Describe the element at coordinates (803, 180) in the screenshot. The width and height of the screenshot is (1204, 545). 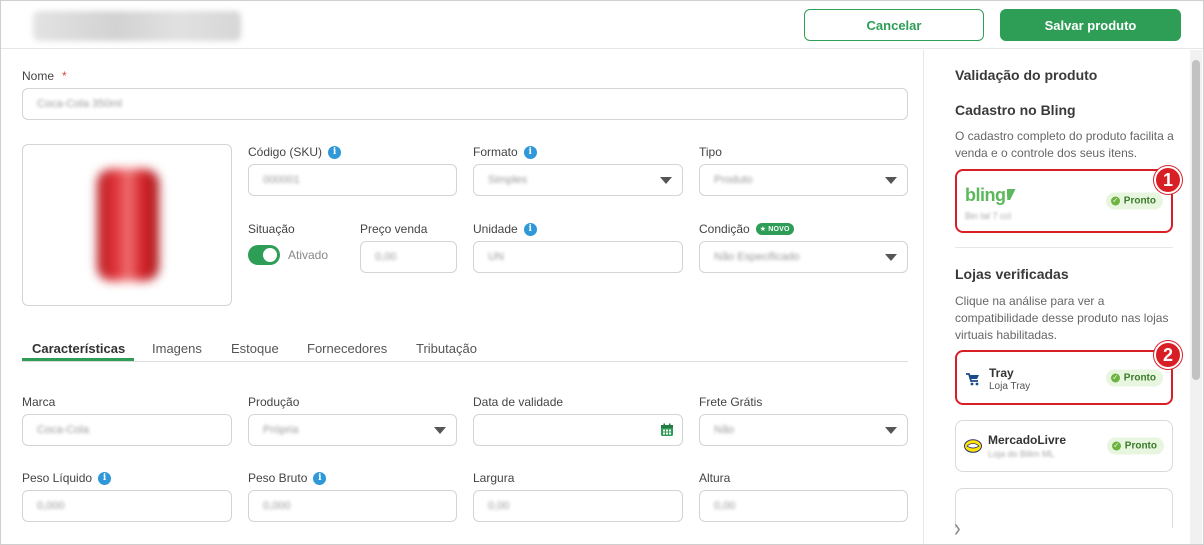
I see `tipo-select: Produto` at that location.